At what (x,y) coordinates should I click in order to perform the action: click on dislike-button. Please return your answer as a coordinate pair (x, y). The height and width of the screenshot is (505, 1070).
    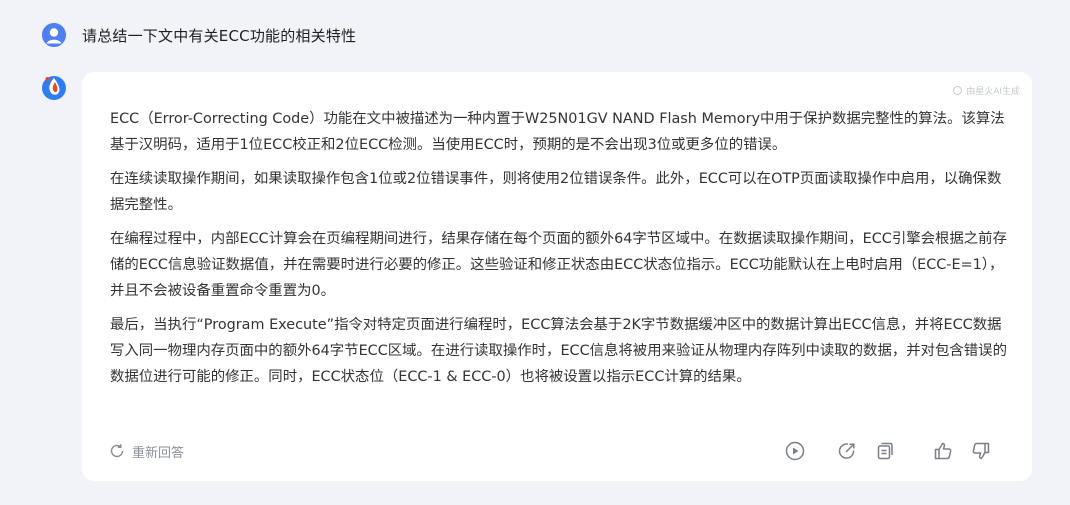
    Looking at the image, I should click on (981, 451).